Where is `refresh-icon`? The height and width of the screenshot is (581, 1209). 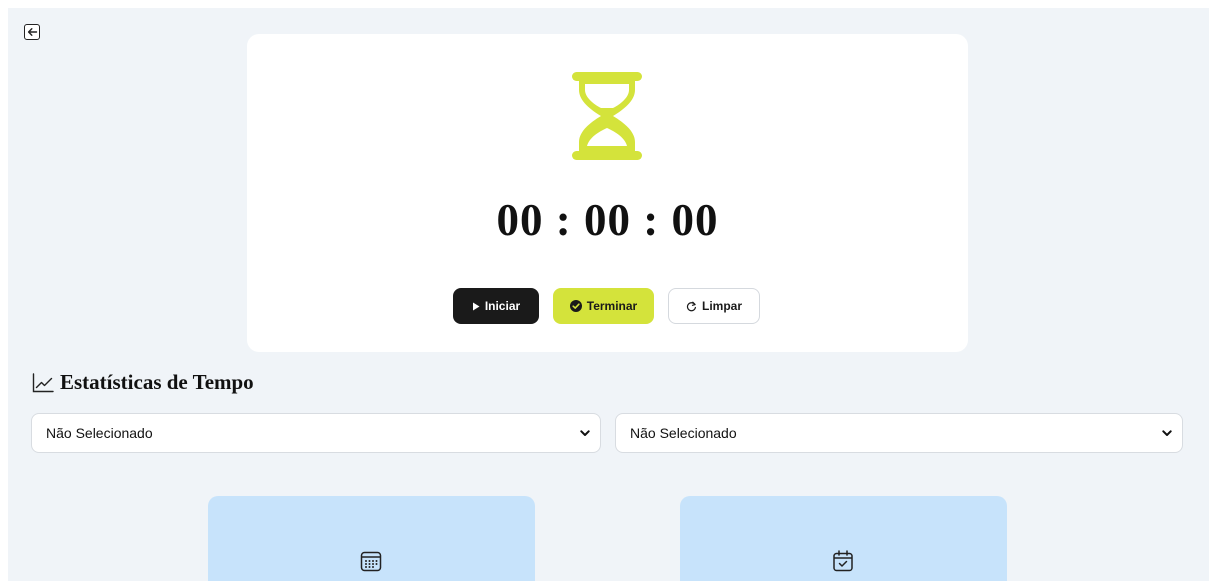 refresh-icon is located at coordinates (691, 306).